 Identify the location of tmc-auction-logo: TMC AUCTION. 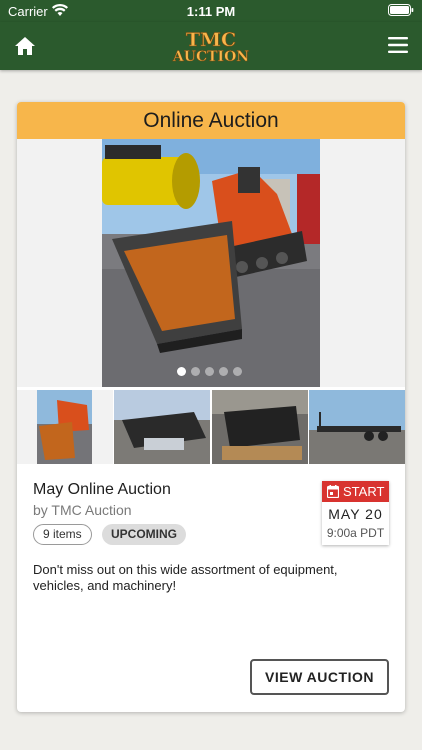
(211, 46).